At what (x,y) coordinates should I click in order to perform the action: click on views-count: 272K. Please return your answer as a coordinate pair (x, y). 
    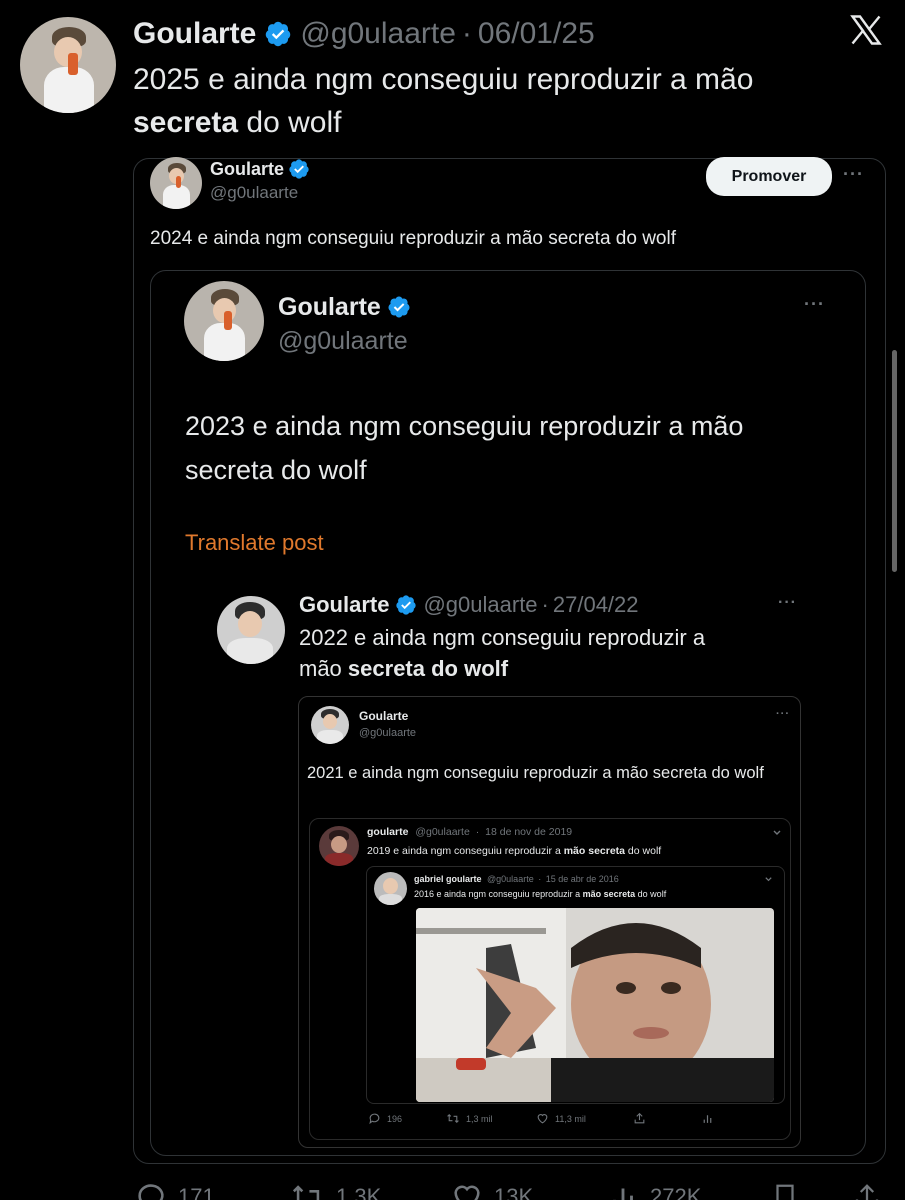
    Looking at the image, I should click on (676, 1192).